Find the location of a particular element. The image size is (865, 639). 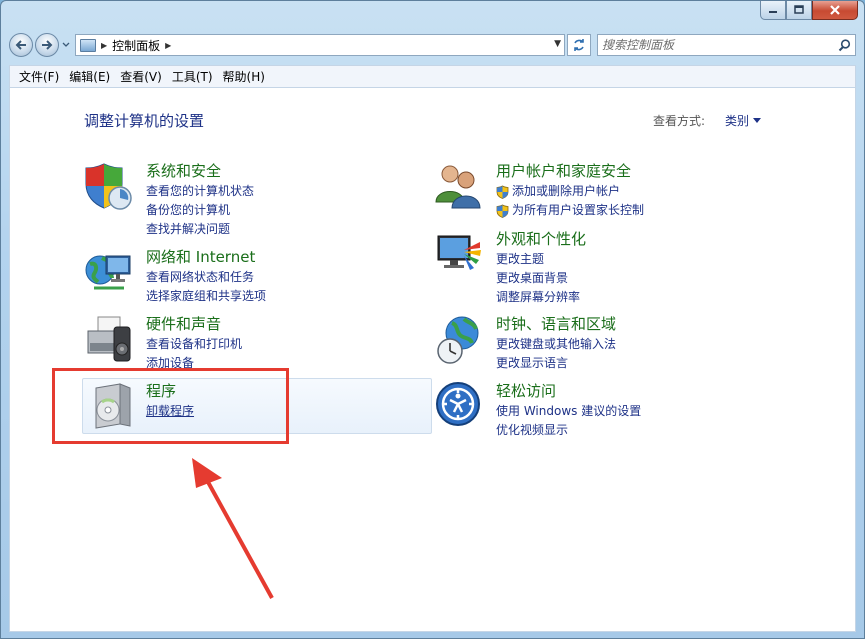

address-dropdown-icon: ▼ is located at coordinates (557, 44).